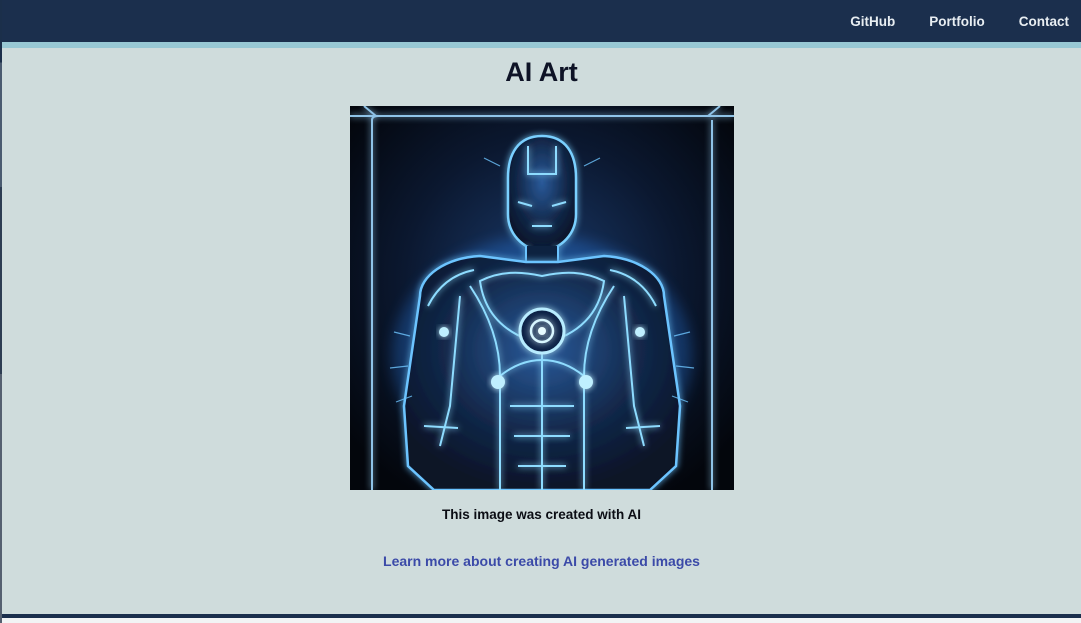  What do you see at coordinates (541, 72) in the screenshot?
I see `page-title: AI Art` at bounding box center [541, 72].